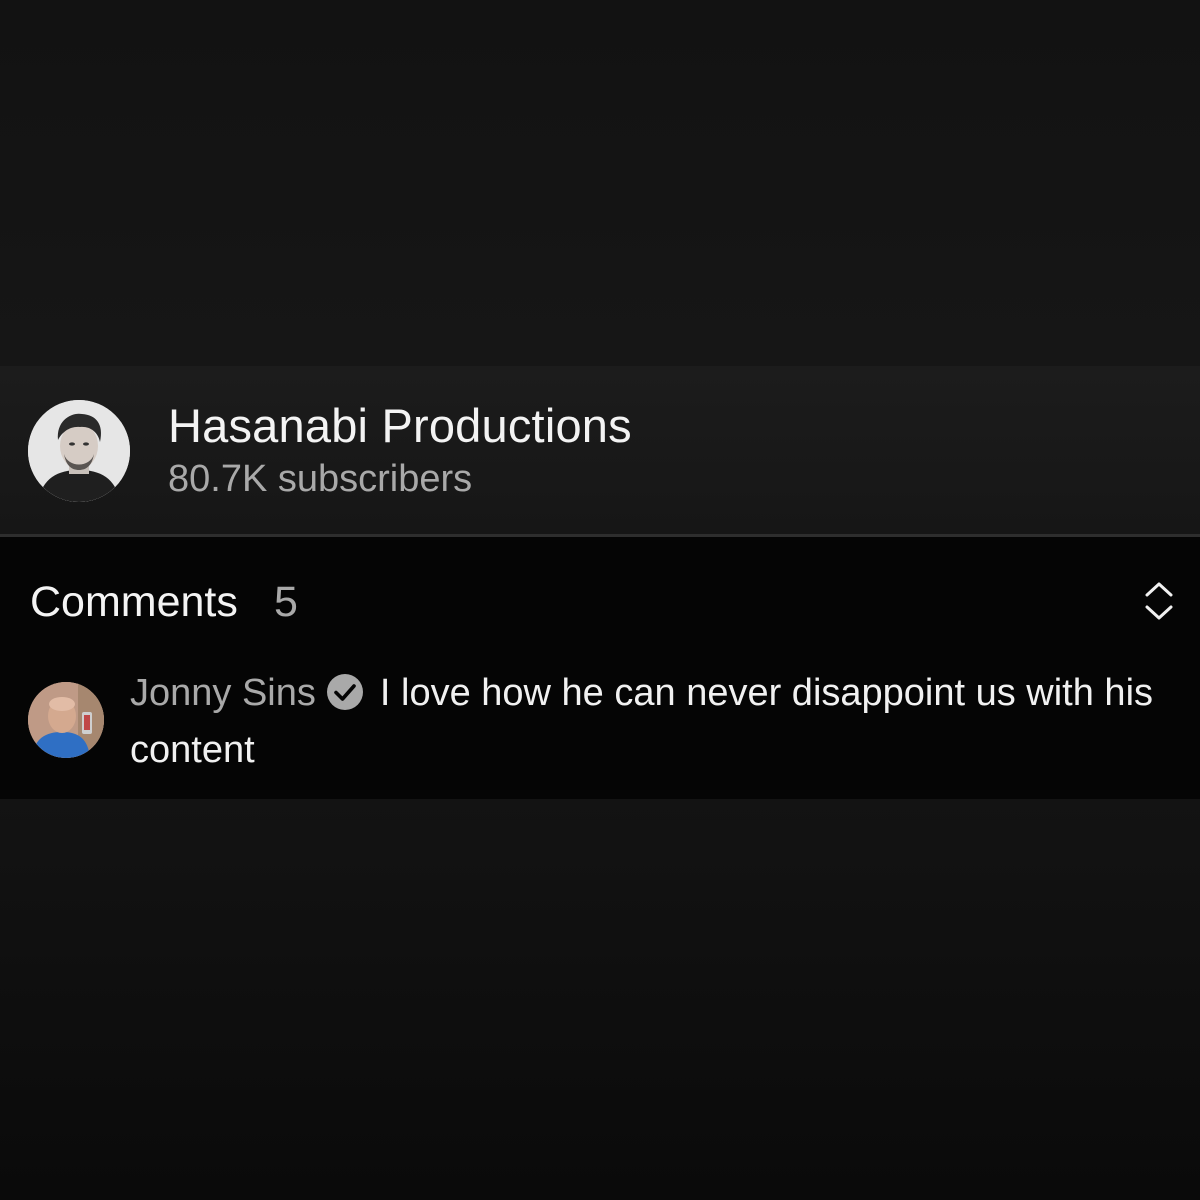 The height and width of the screenshot is (1200, 1200). I want to click on commenter-avatar-image, so click(66, 720).